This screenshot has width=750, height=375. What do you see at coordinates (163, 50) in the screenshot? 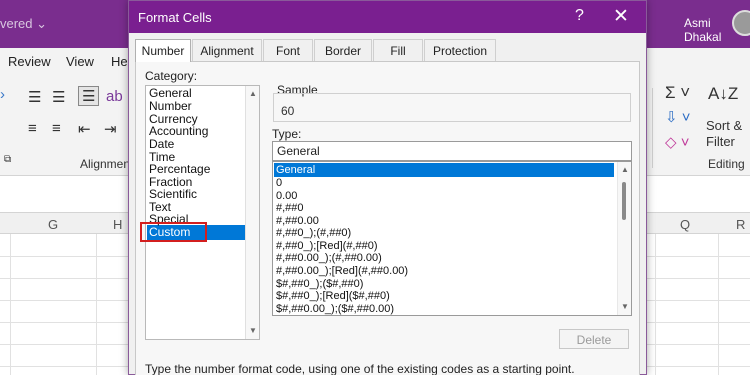
I see `tab-number: Number` at bounding box center [163, 50].